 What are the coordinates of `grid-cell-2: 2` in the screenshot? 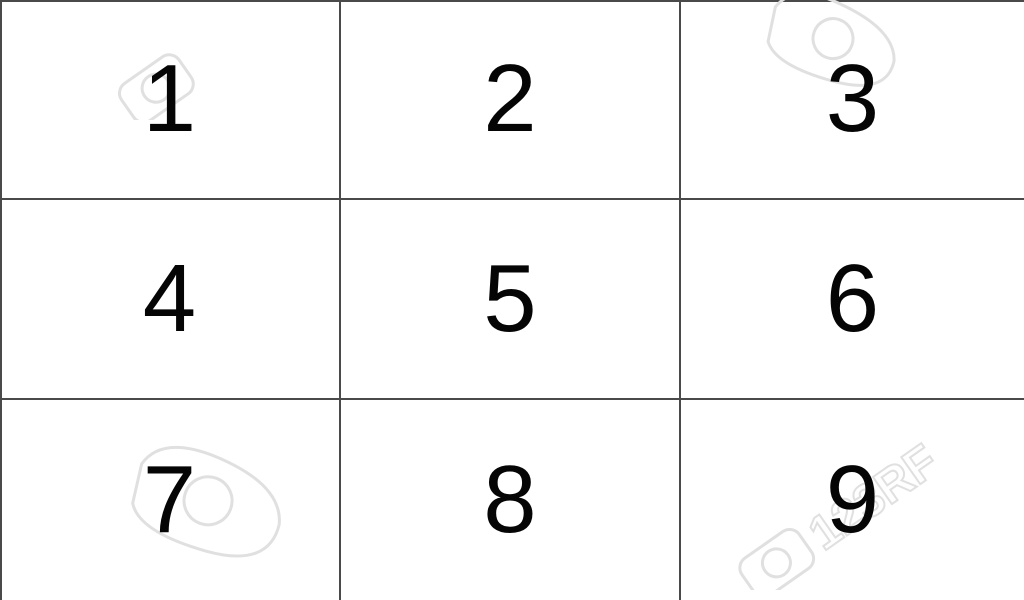 It's located at (511, 100).